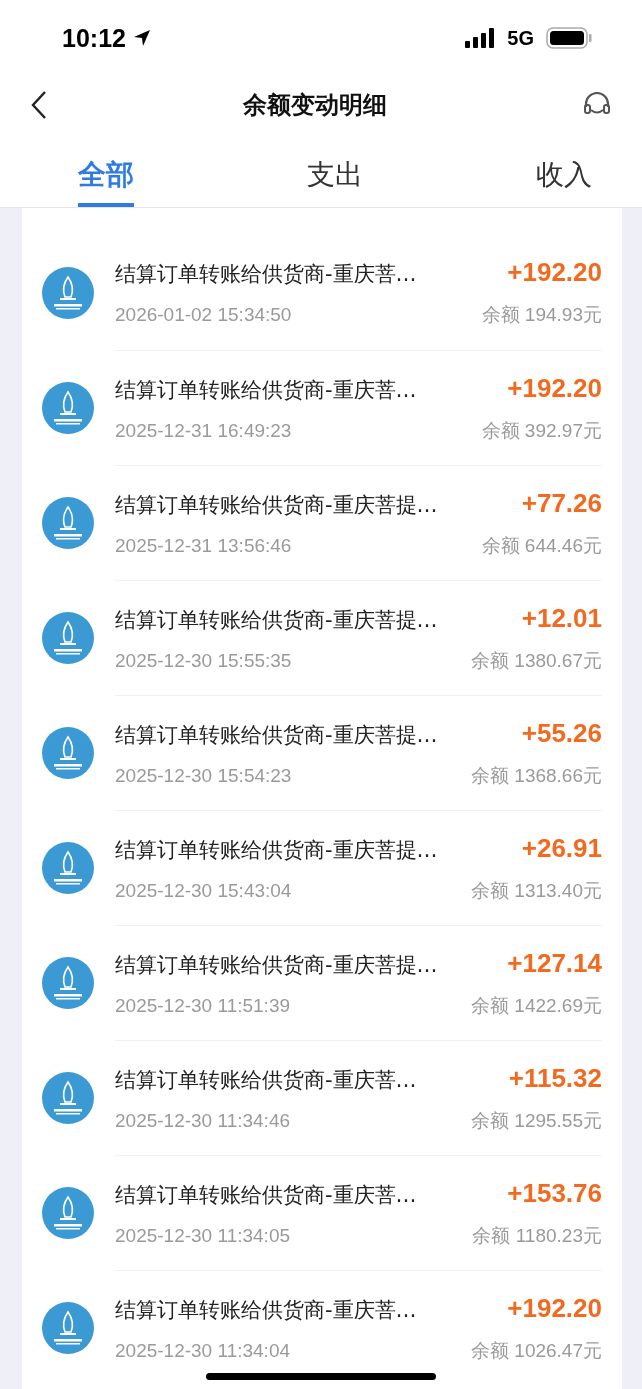  I want to click on transaction-time: 2025-12-31 16:49:23, so click(203, 430).